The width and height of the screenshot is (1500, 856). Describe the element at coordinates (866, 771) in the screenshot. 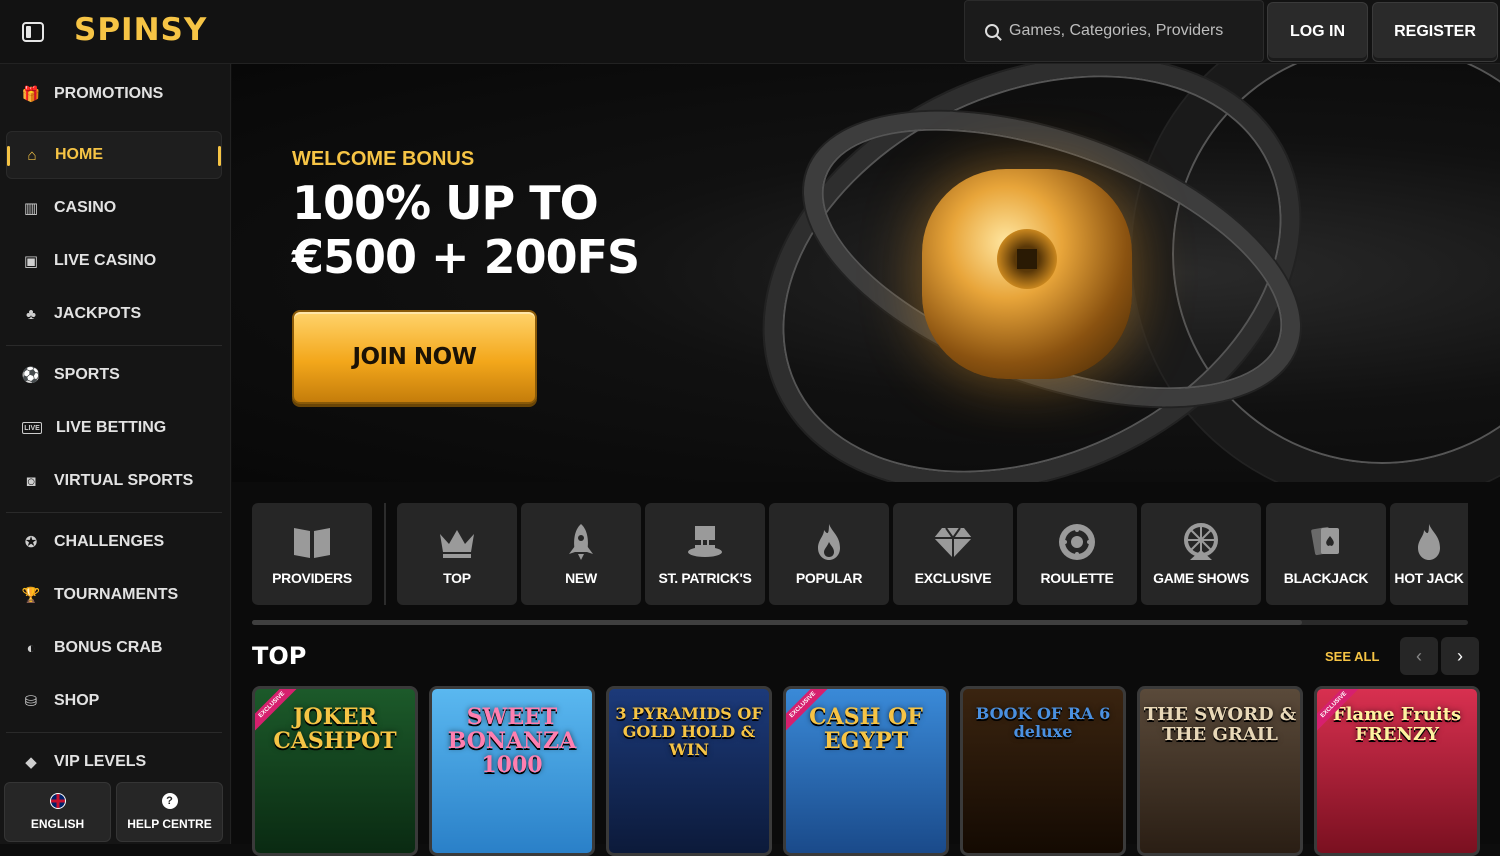

I see `game-tile-cash-of-egypt: EXCLUSIVE CASH OF EGYPT` at that location.